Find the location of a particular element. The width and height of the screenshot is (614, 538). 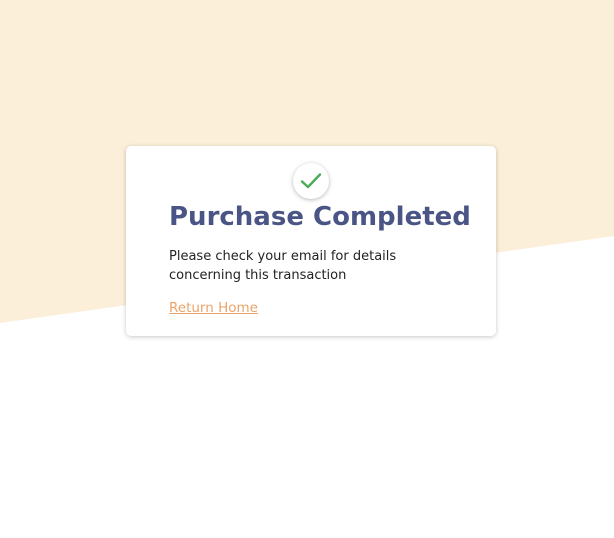

checkmark-icon is located at coordinates (311, 181).